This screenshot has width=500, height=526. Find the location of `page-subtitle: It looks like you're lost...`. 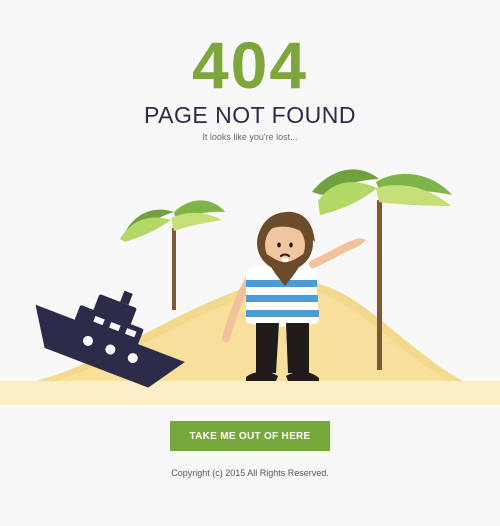

page-subtitle: It looks like you're lost... is located at coordinates (250, 137).